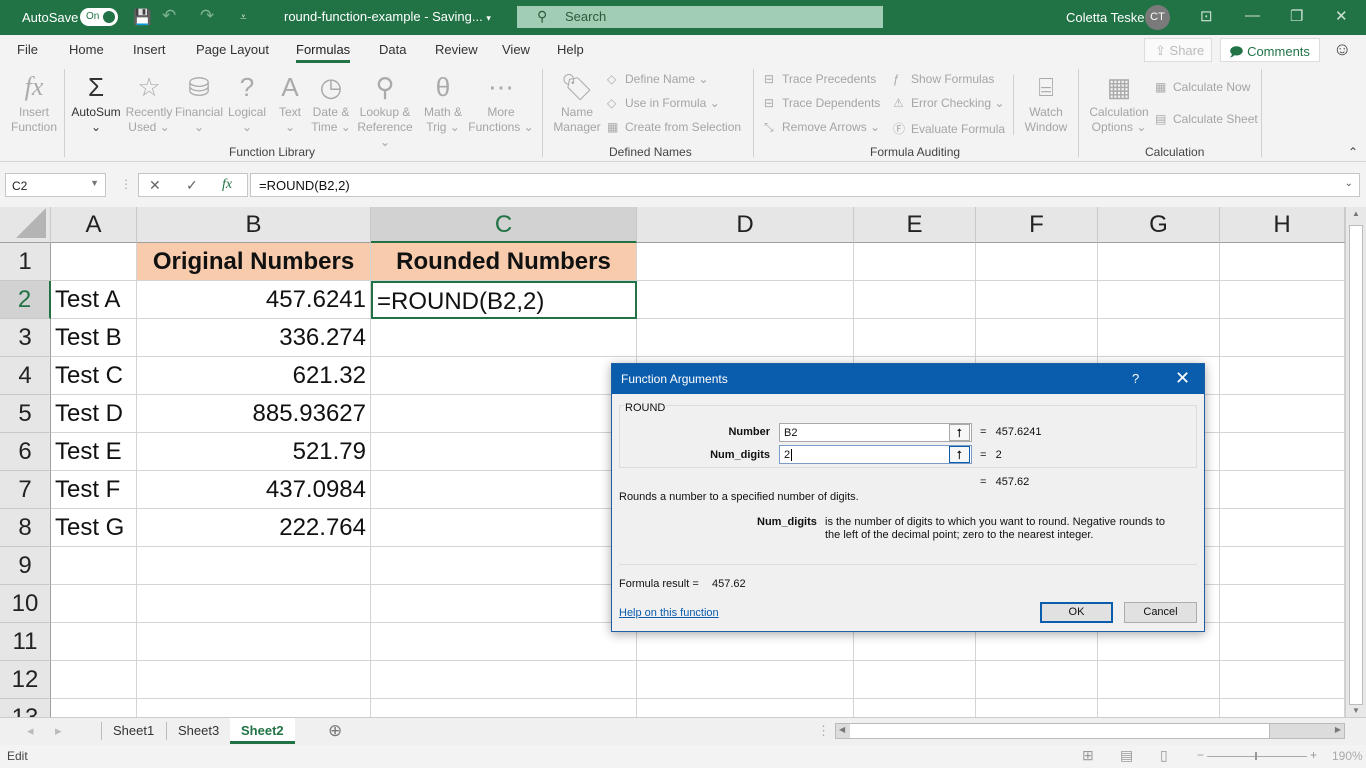  Describe the element at coordinates (254, 604) in the screenshot. I see `cell-b10` at that location.